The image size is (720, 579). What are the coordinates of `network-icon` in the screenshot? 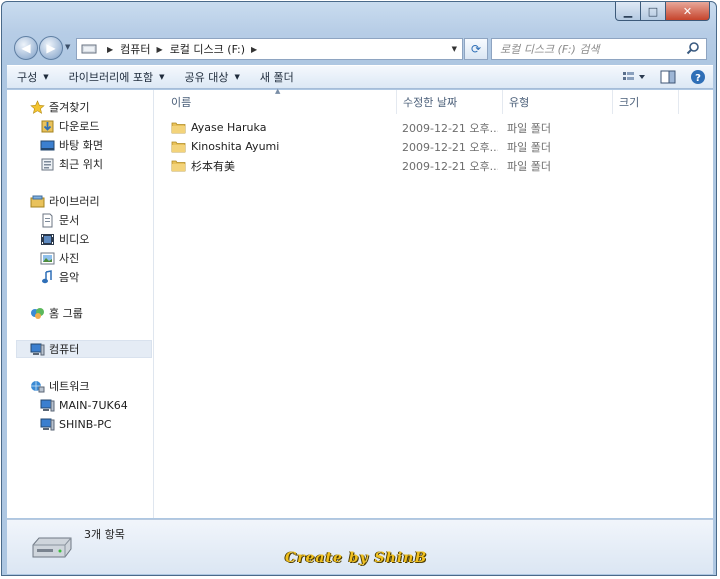 It's located at (37, 386).